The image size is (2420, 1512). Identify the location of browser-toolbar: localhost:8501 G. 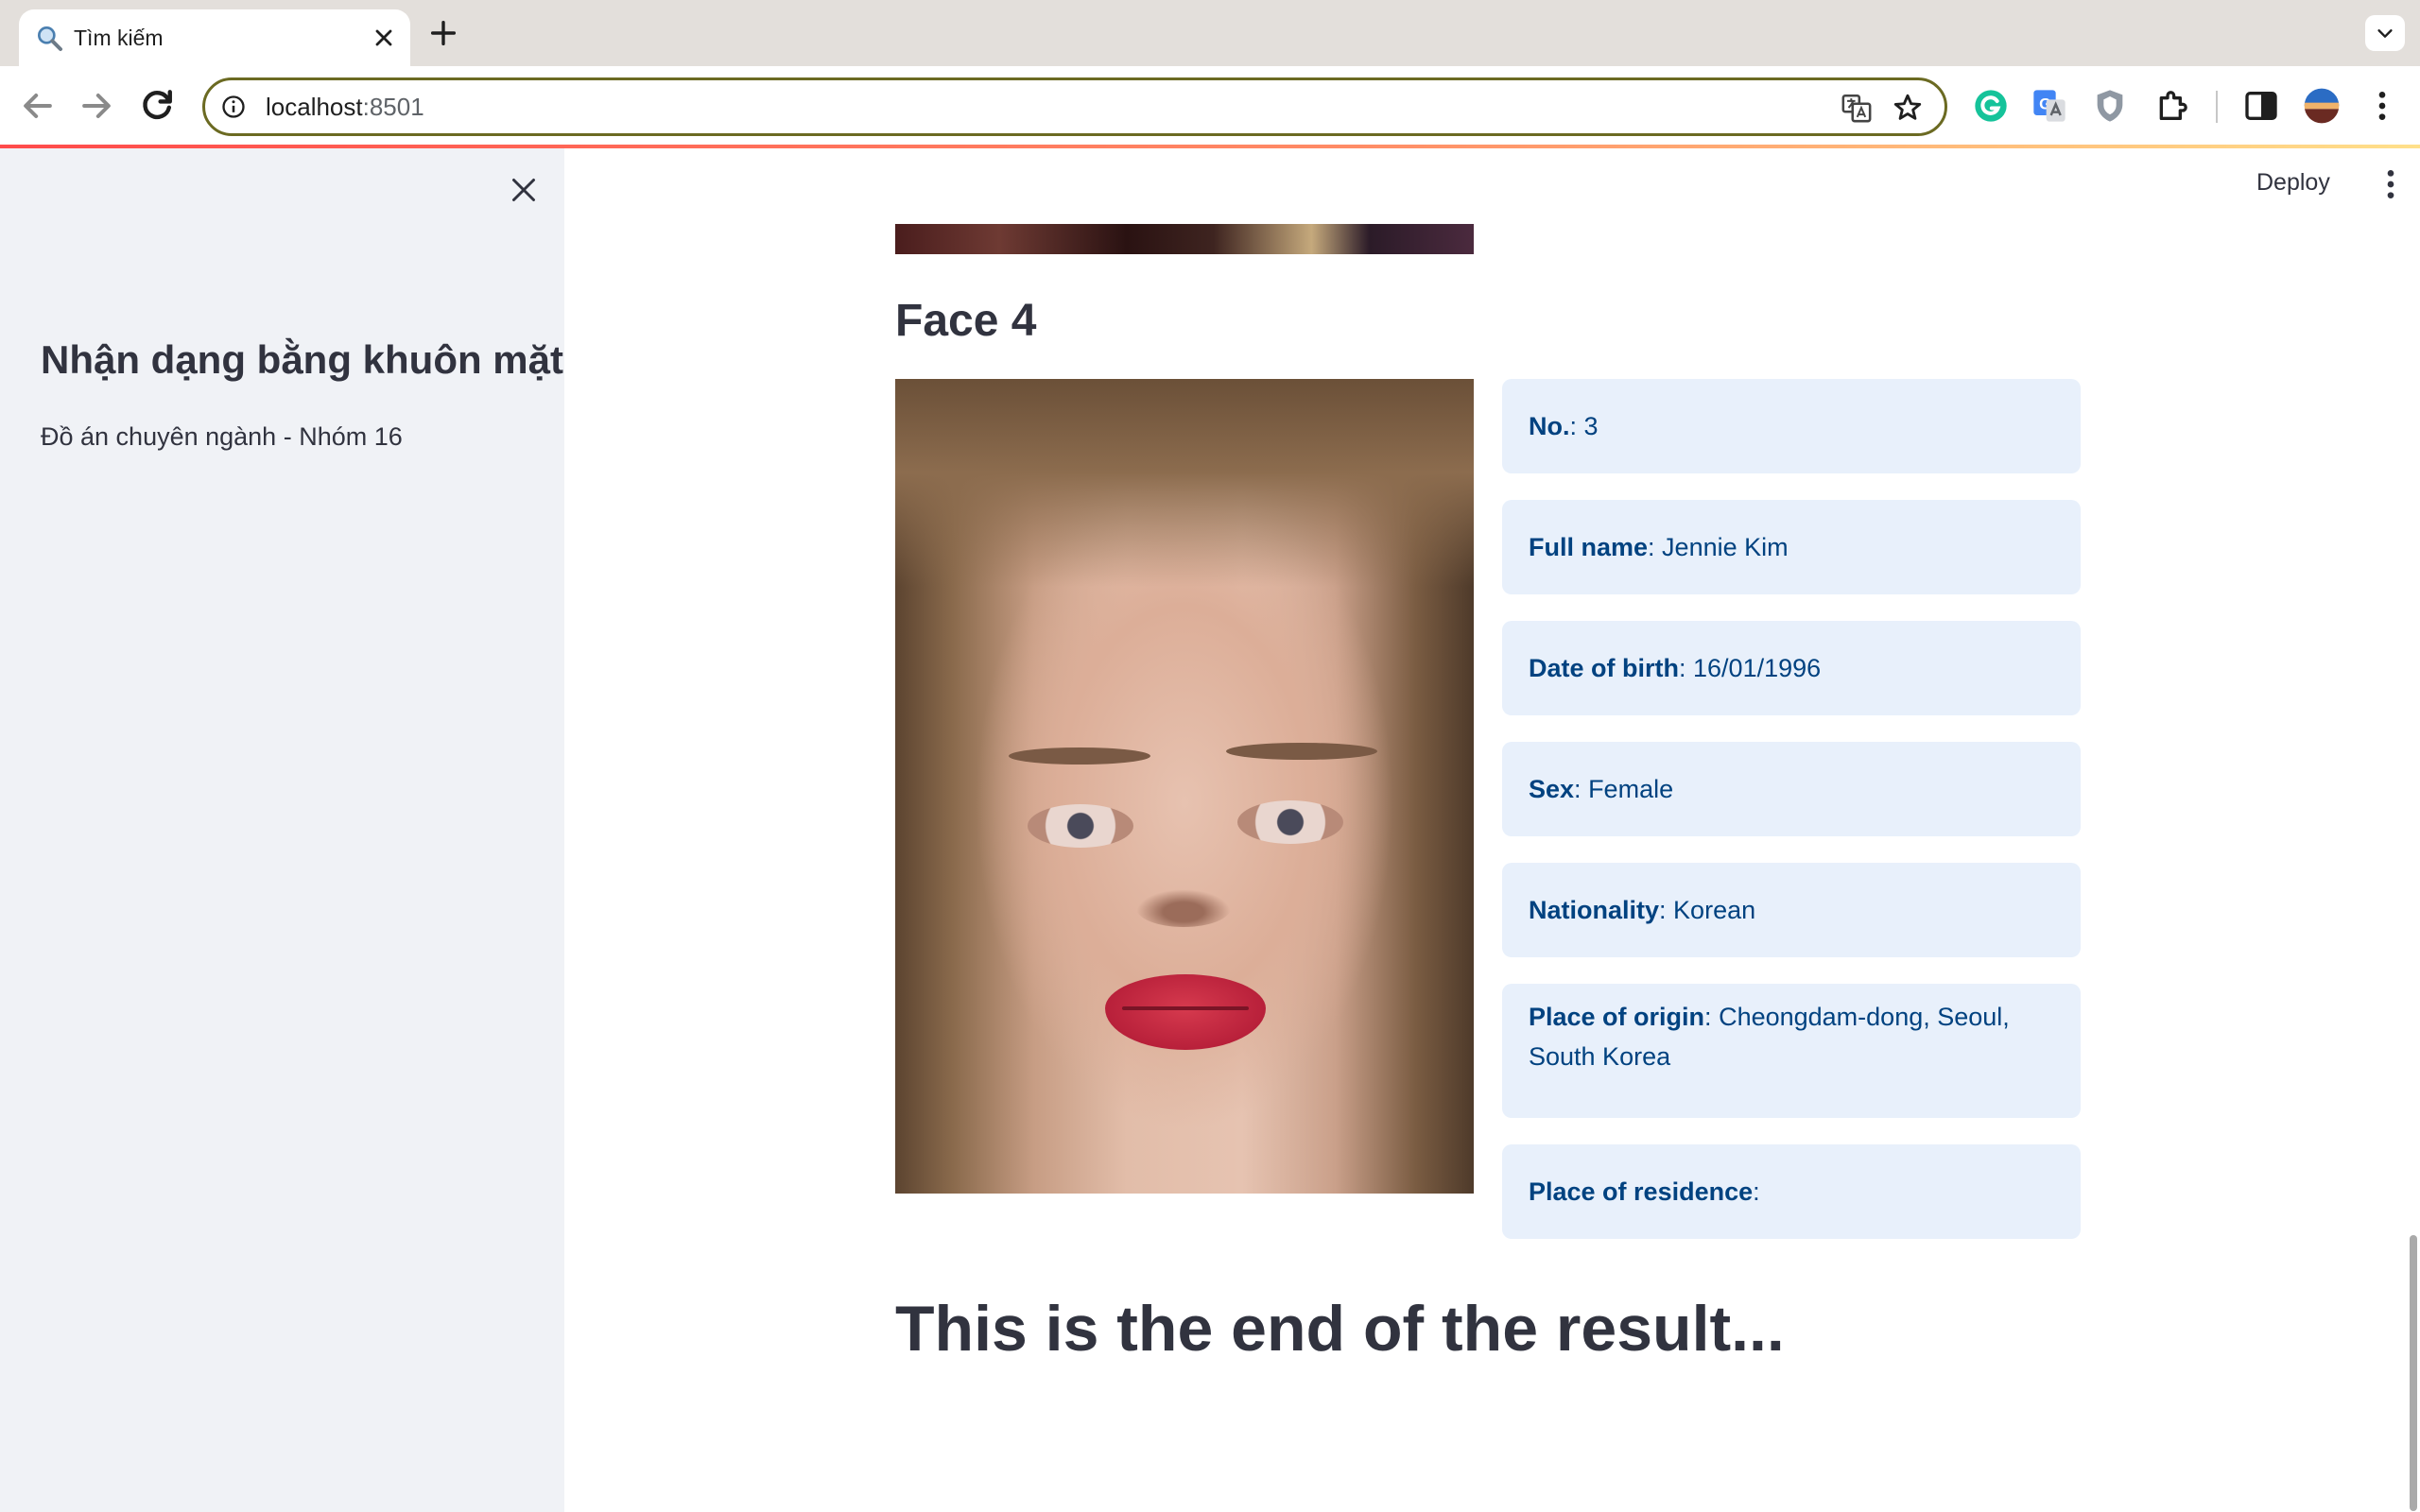
(1210, 106).